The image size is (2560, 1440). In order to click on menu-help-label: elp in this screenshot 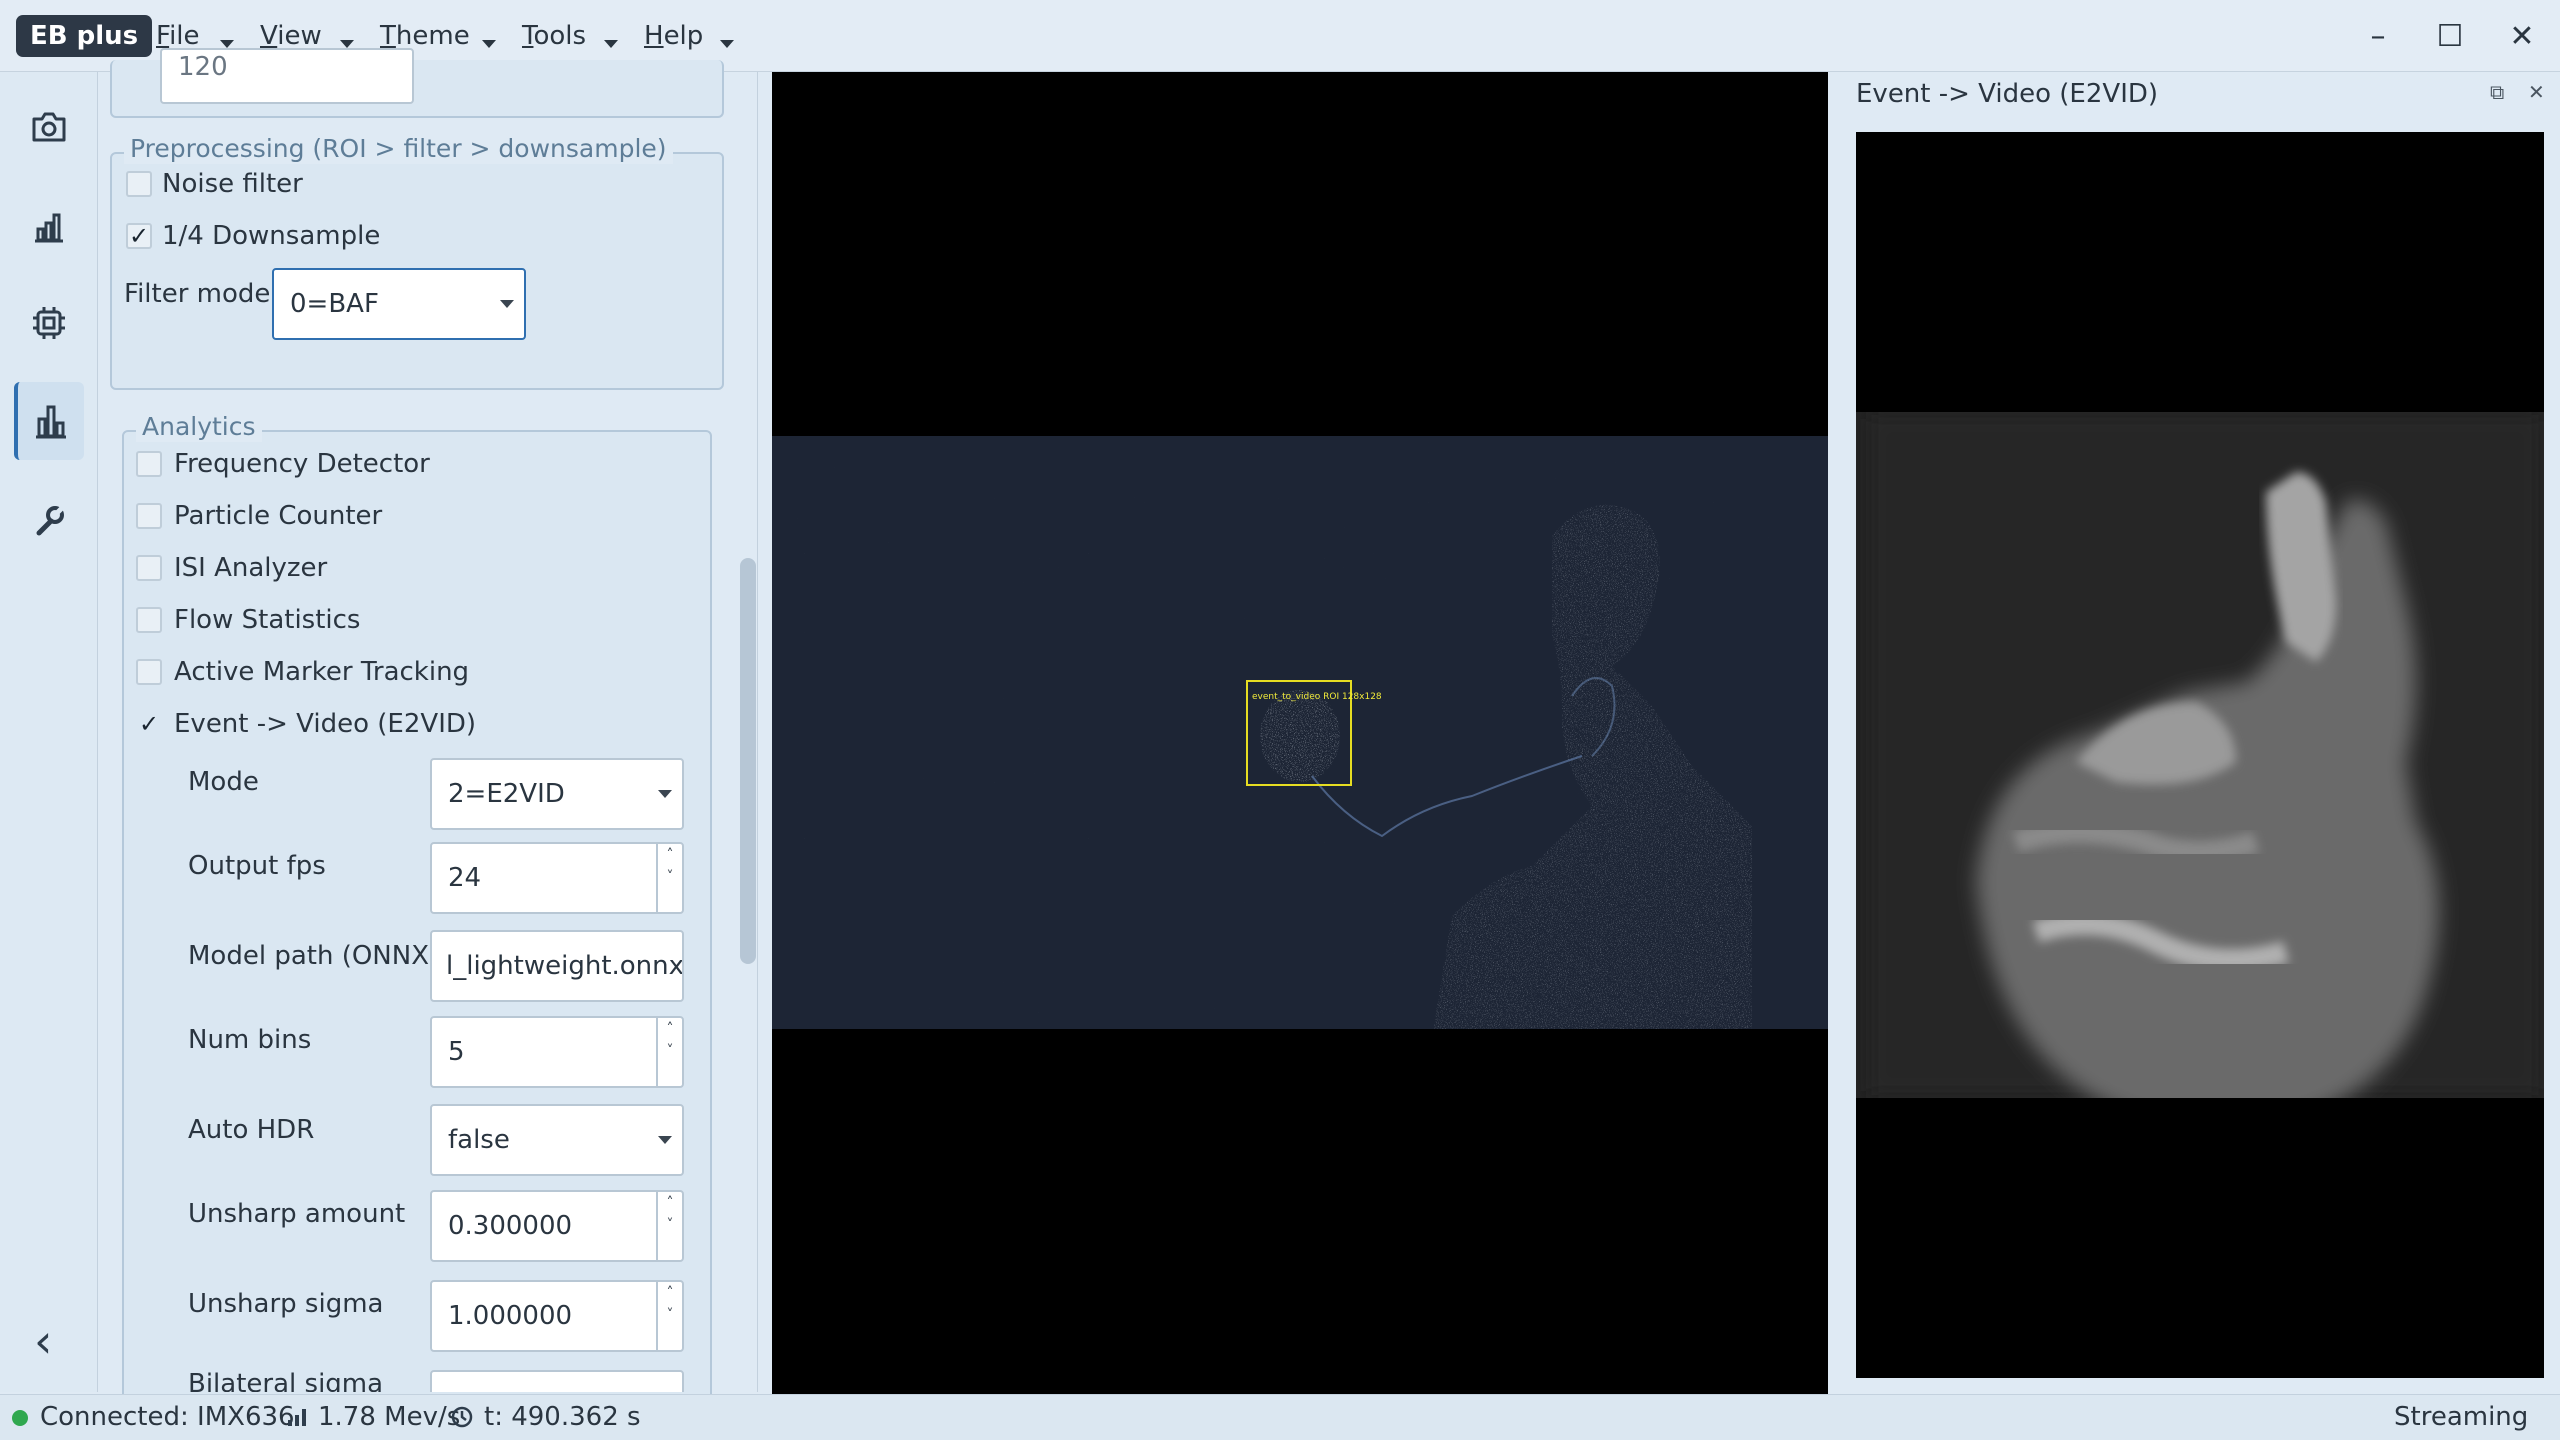, I will do `click(683, 36)`.